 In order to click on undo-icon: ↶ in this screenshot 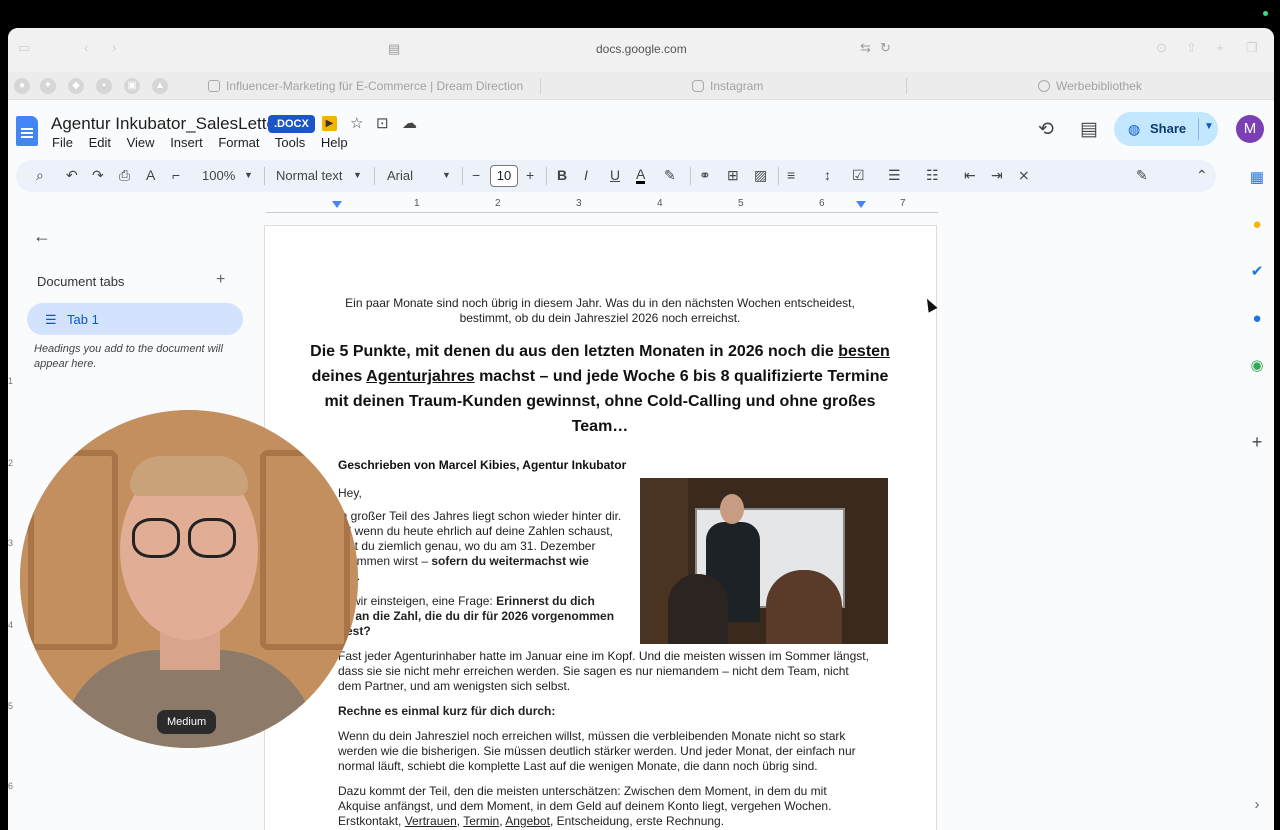, I will do `click(72, 175)`.